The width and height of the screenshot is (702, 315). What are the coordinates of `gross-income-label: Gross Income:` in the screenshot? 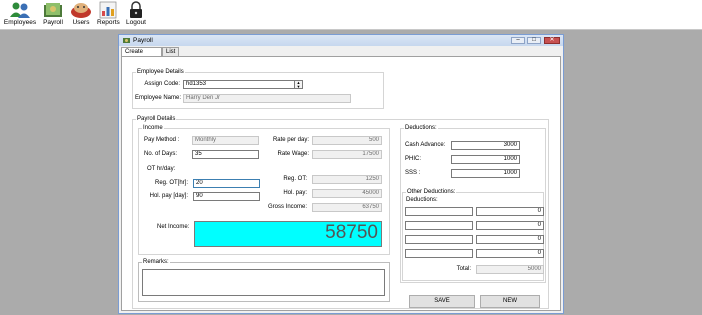 It's located at (287, 207).